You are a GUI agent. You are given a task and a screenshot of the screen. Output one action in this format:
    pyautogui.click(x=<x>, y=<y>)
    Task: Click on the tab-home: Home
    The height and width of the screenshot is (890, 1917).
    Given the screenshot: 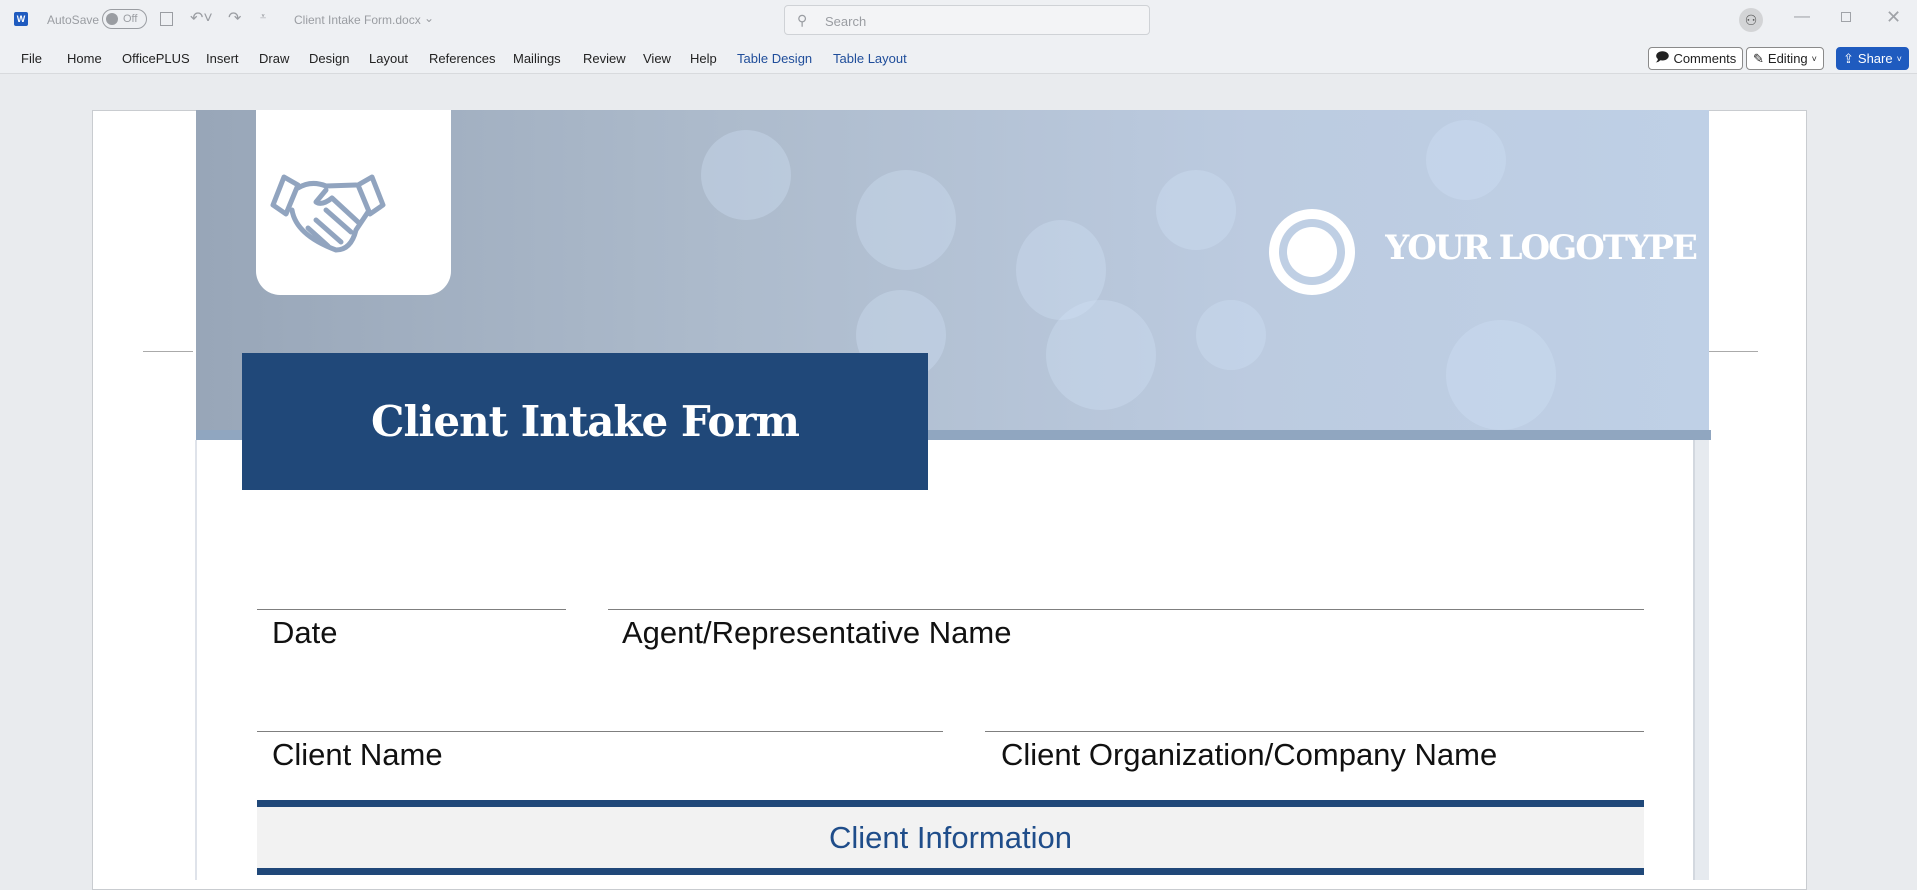 What is the action you would take?
    pyautogui.click(x=84, y=58)
    